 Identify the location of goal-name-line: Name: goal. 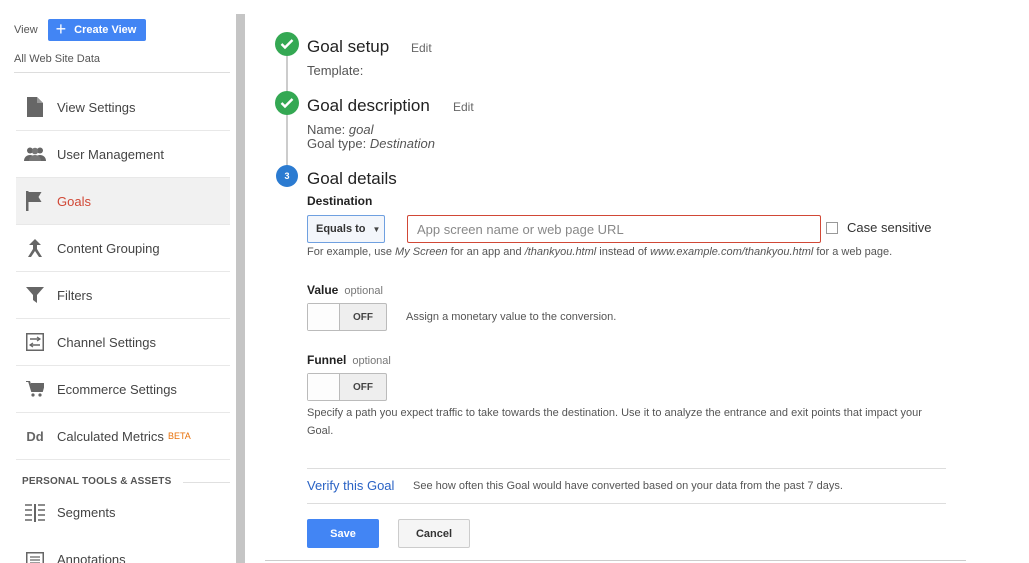
(340, 129).